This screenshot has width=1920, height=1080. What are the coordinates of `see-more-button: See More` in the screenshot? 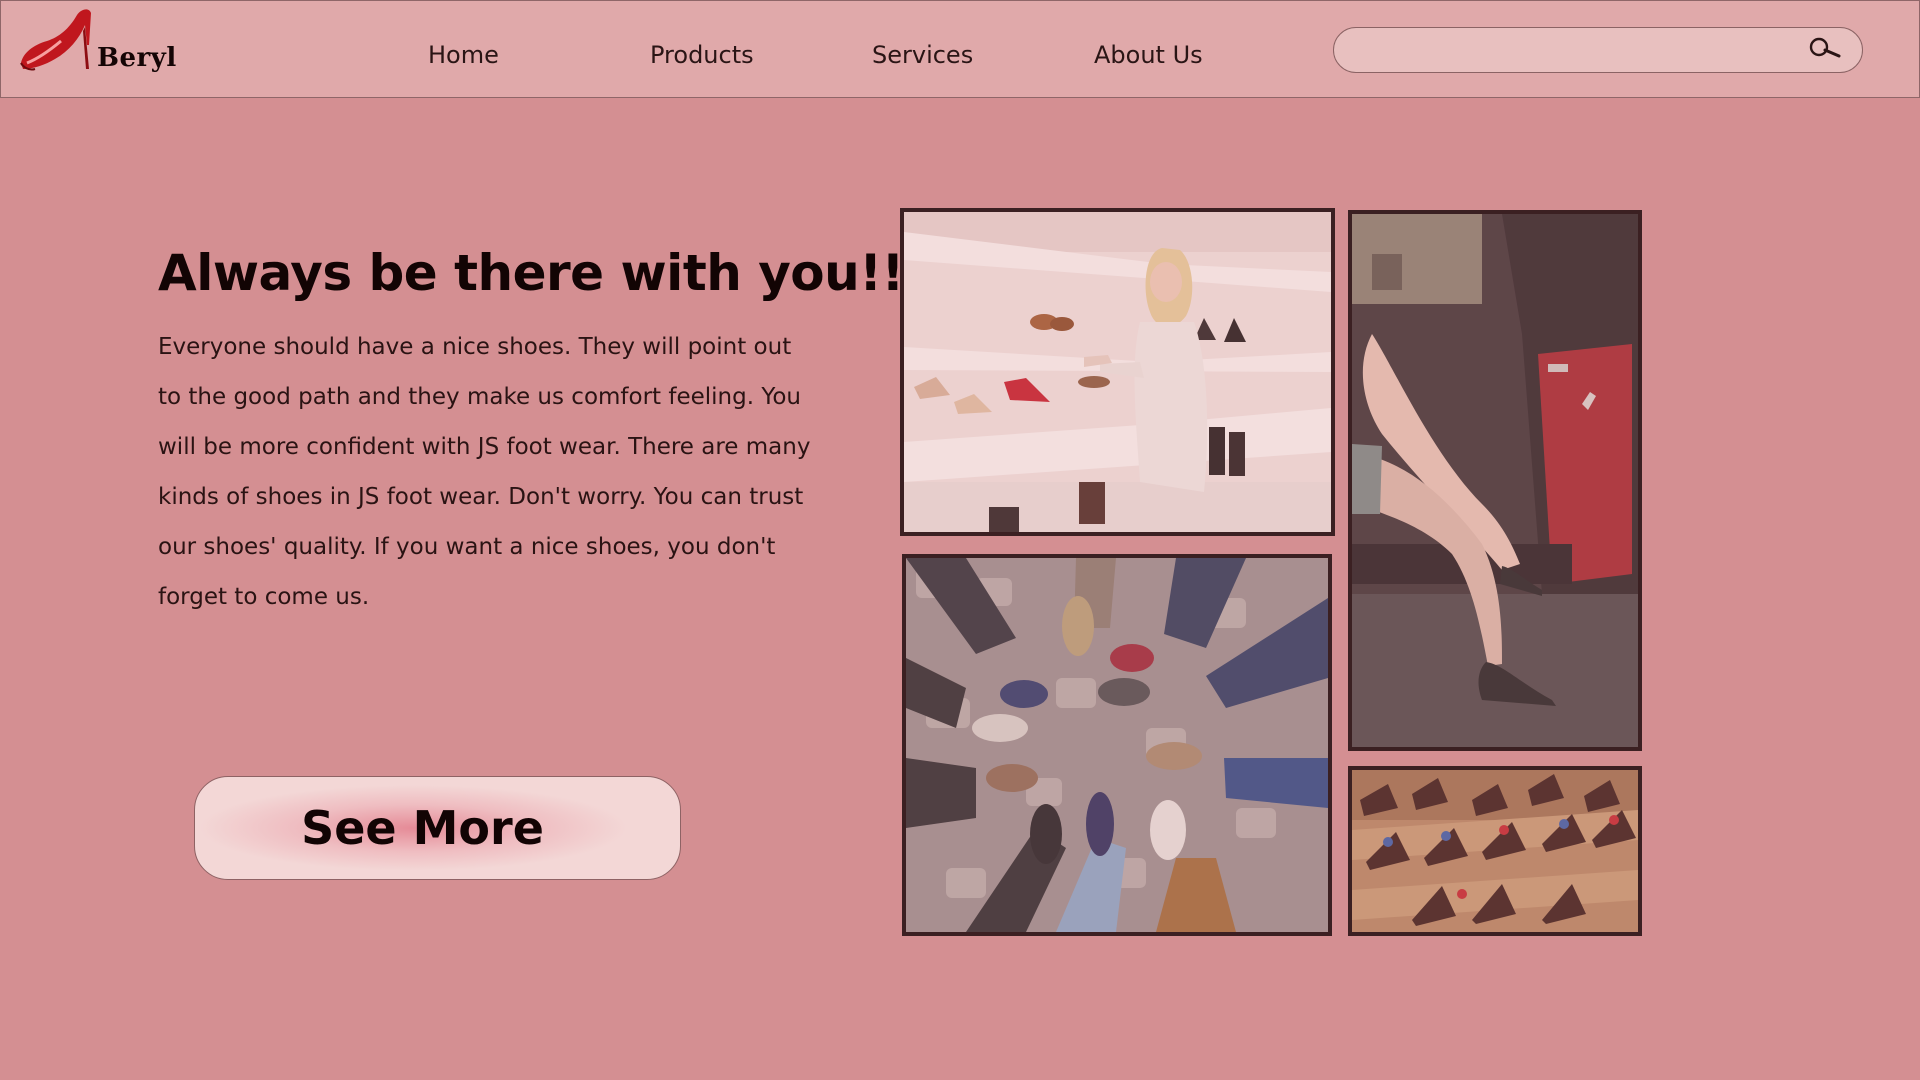 It's located at (437, 828).